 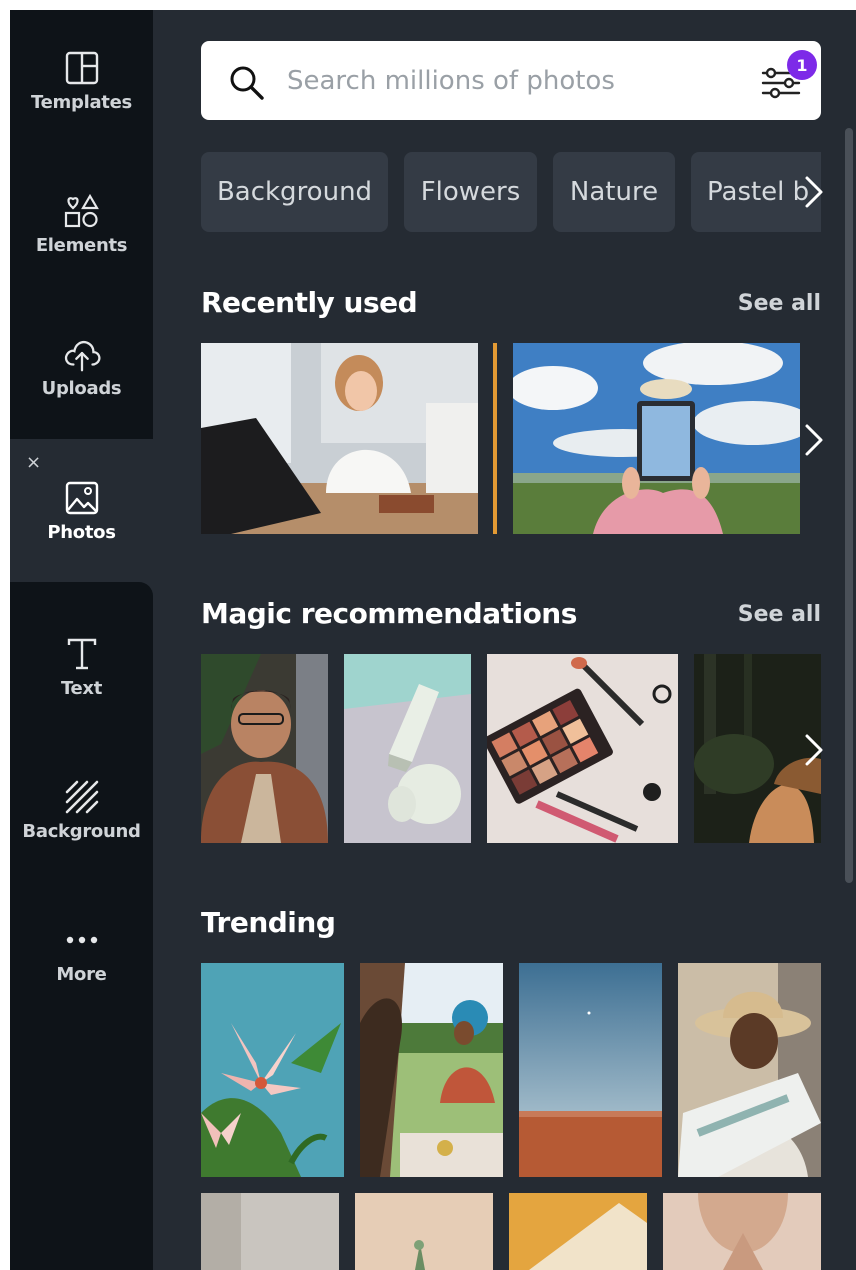 I want to click on sidebar-item-more: More, so click(x=81, y=952).